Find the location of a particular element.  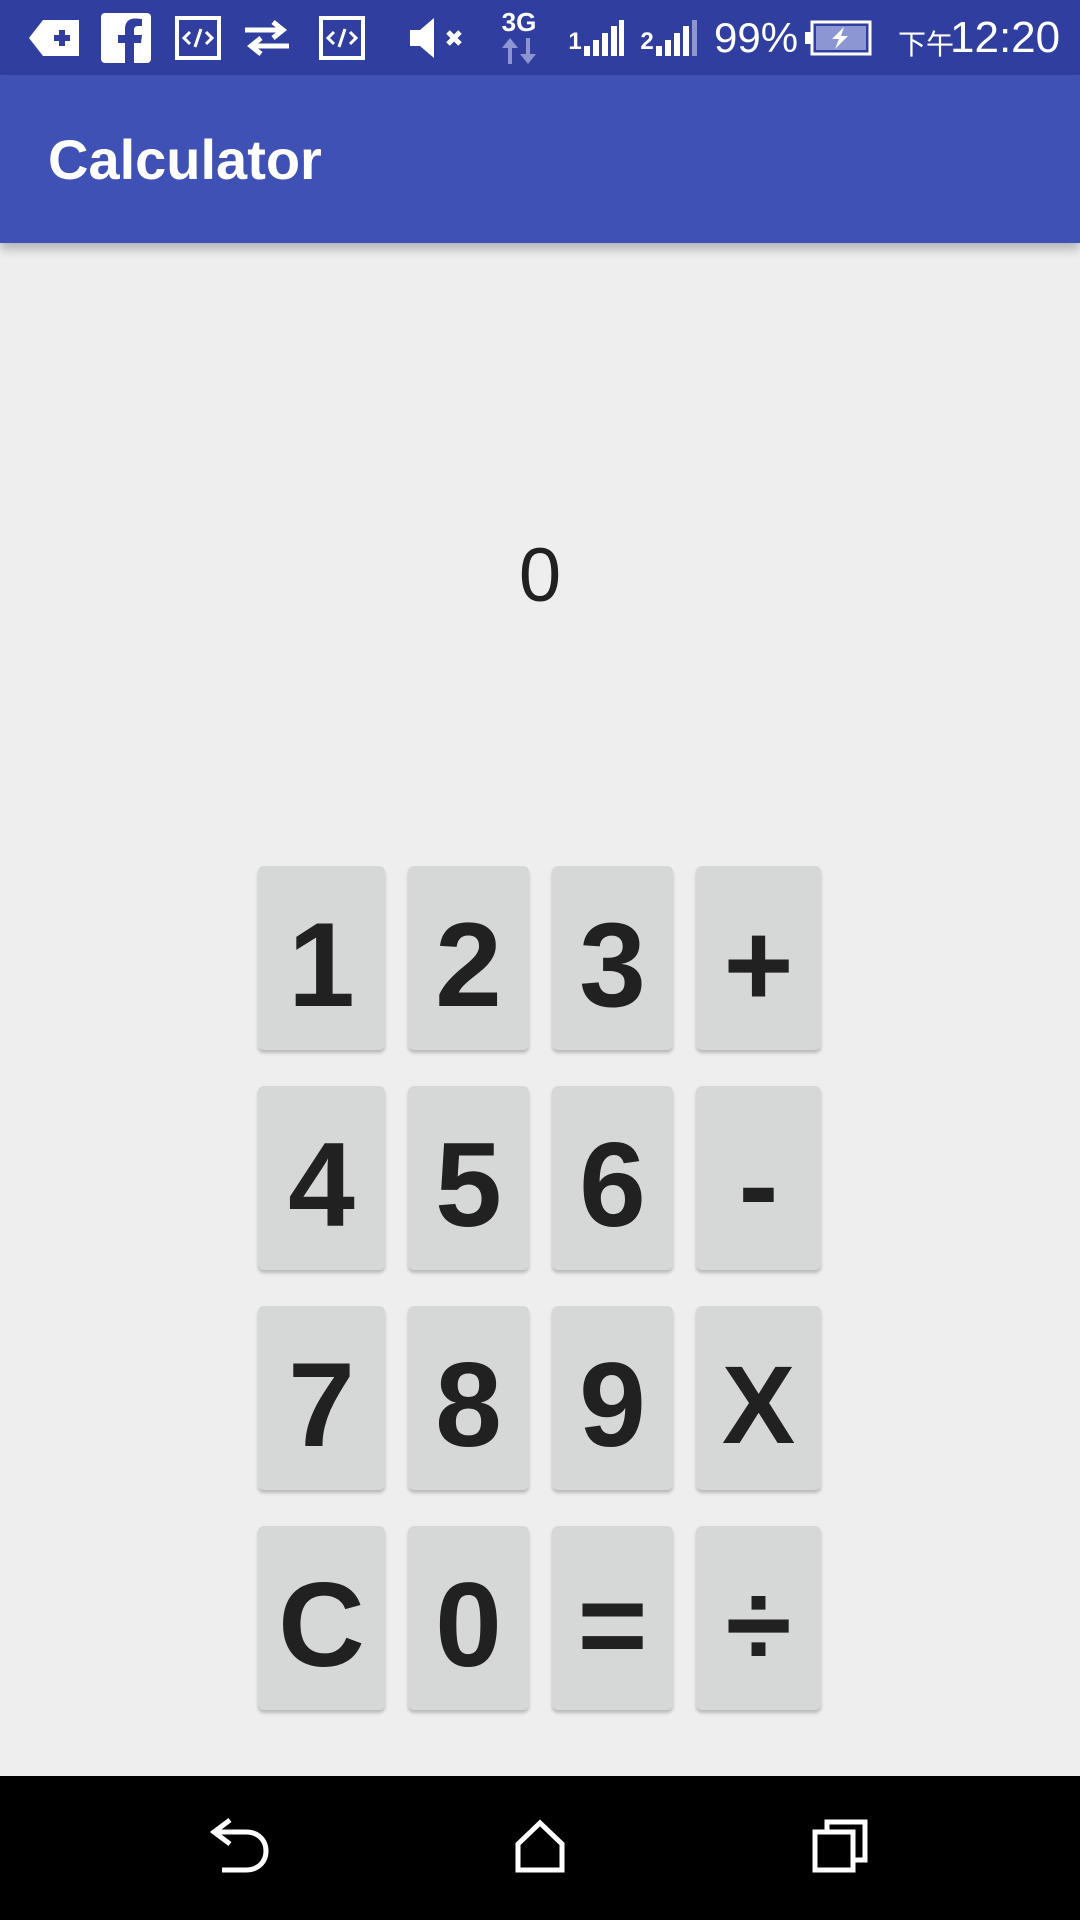

navigation-bar is located at coordinates (540, 1848).